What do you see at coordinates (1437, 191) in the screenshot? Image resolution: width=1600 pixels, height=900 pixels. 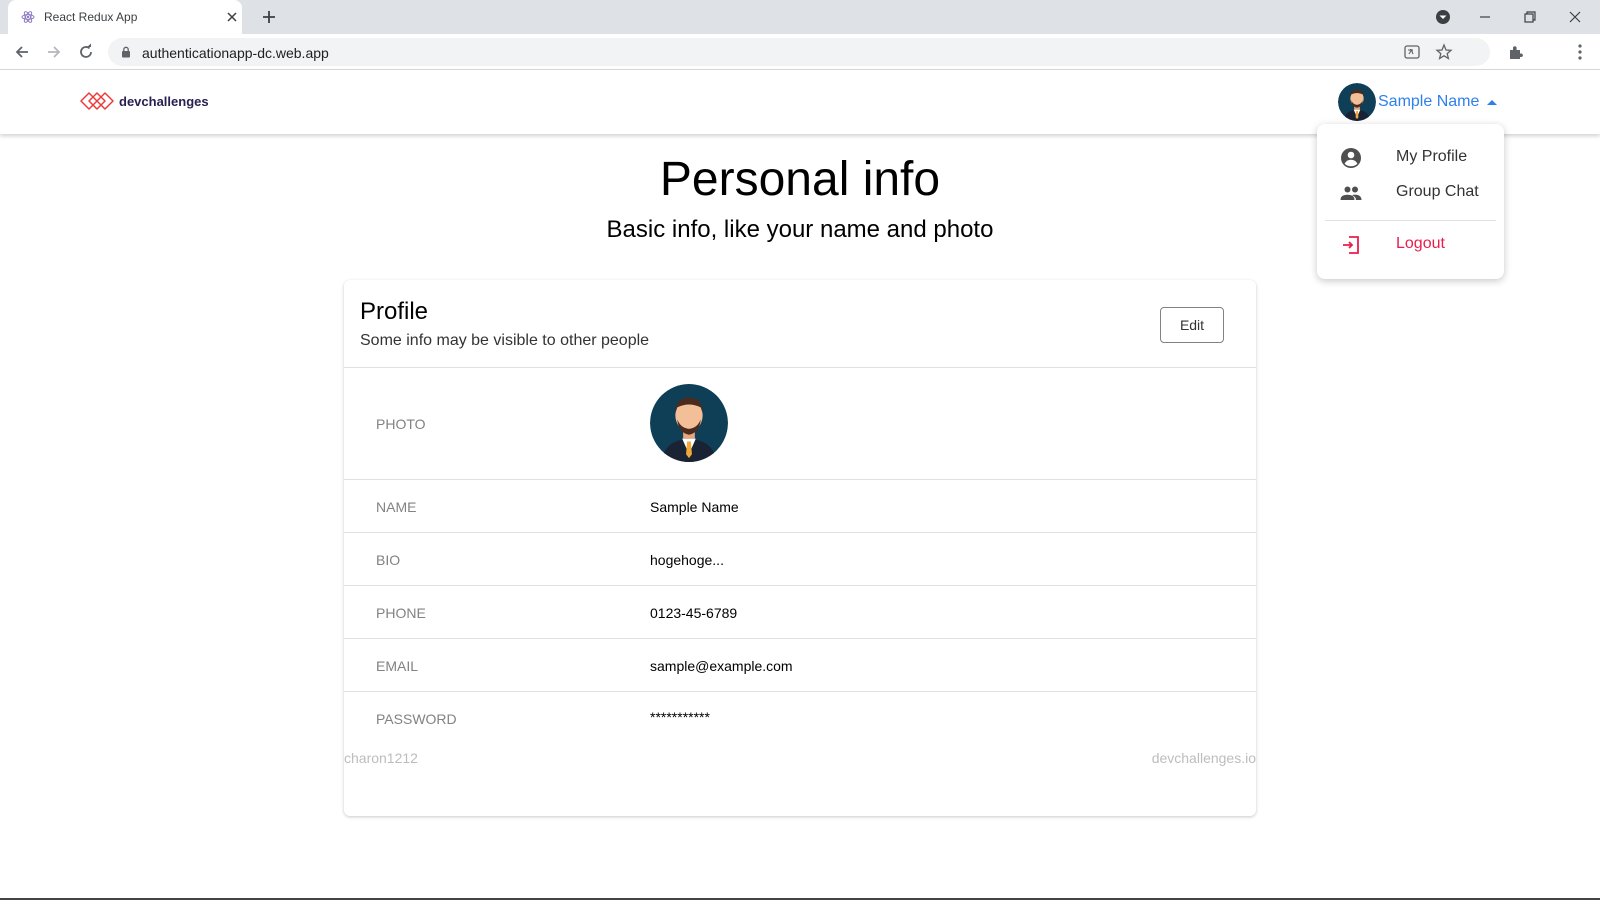 I see `group-chat-label: Group Chat` at bounding box center [1437, 191].